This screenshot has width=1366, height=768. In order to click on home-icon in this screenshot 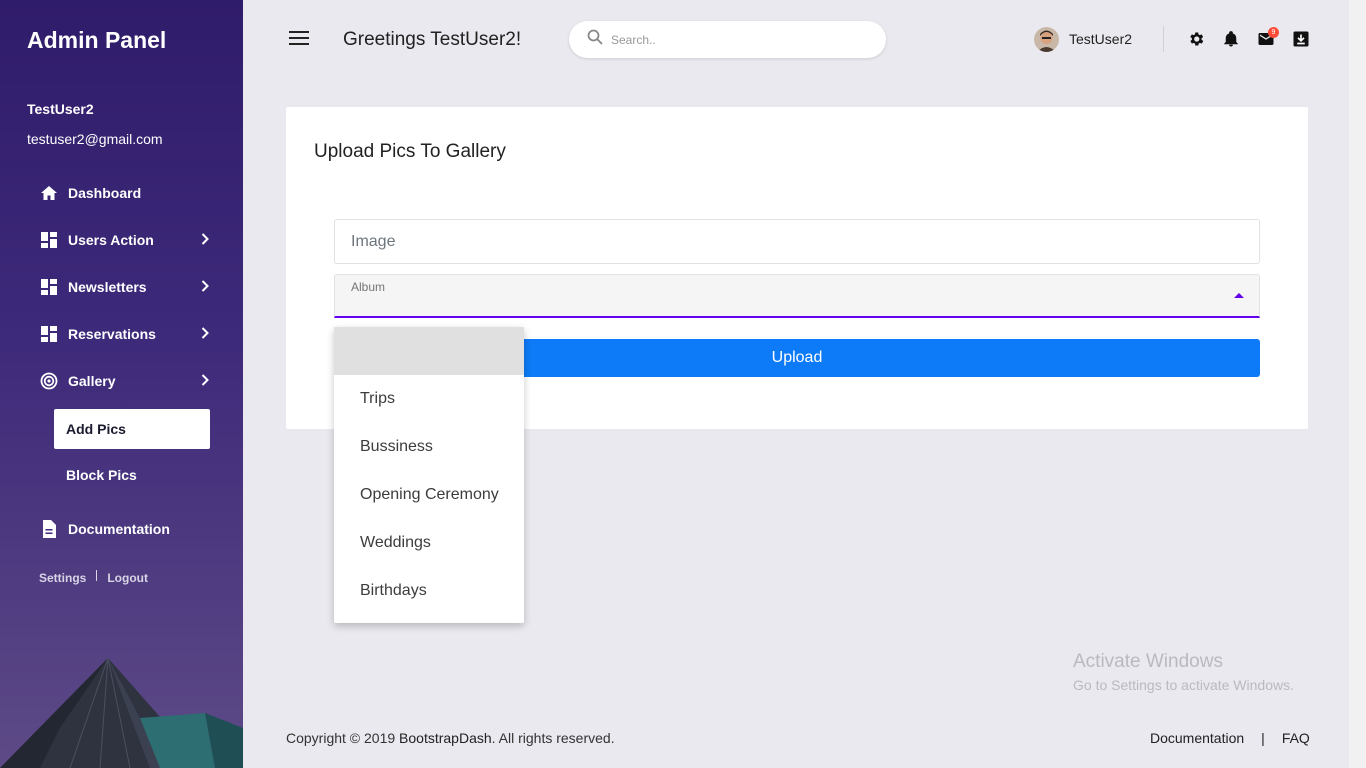, I will do `click(49, 193)`.